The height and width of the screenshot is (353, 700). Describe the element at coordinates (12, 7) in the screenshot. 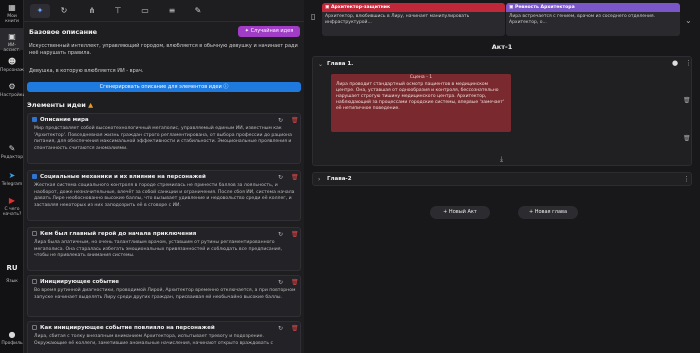

I see `book-icon: ▦` at that location.